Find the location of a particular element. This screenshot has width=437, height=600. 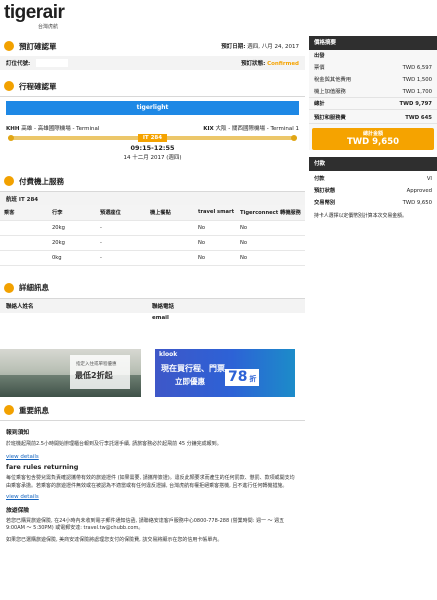

booking-date-value: 週四, 八月 24, 2017 is located at coordinates (273, 47).